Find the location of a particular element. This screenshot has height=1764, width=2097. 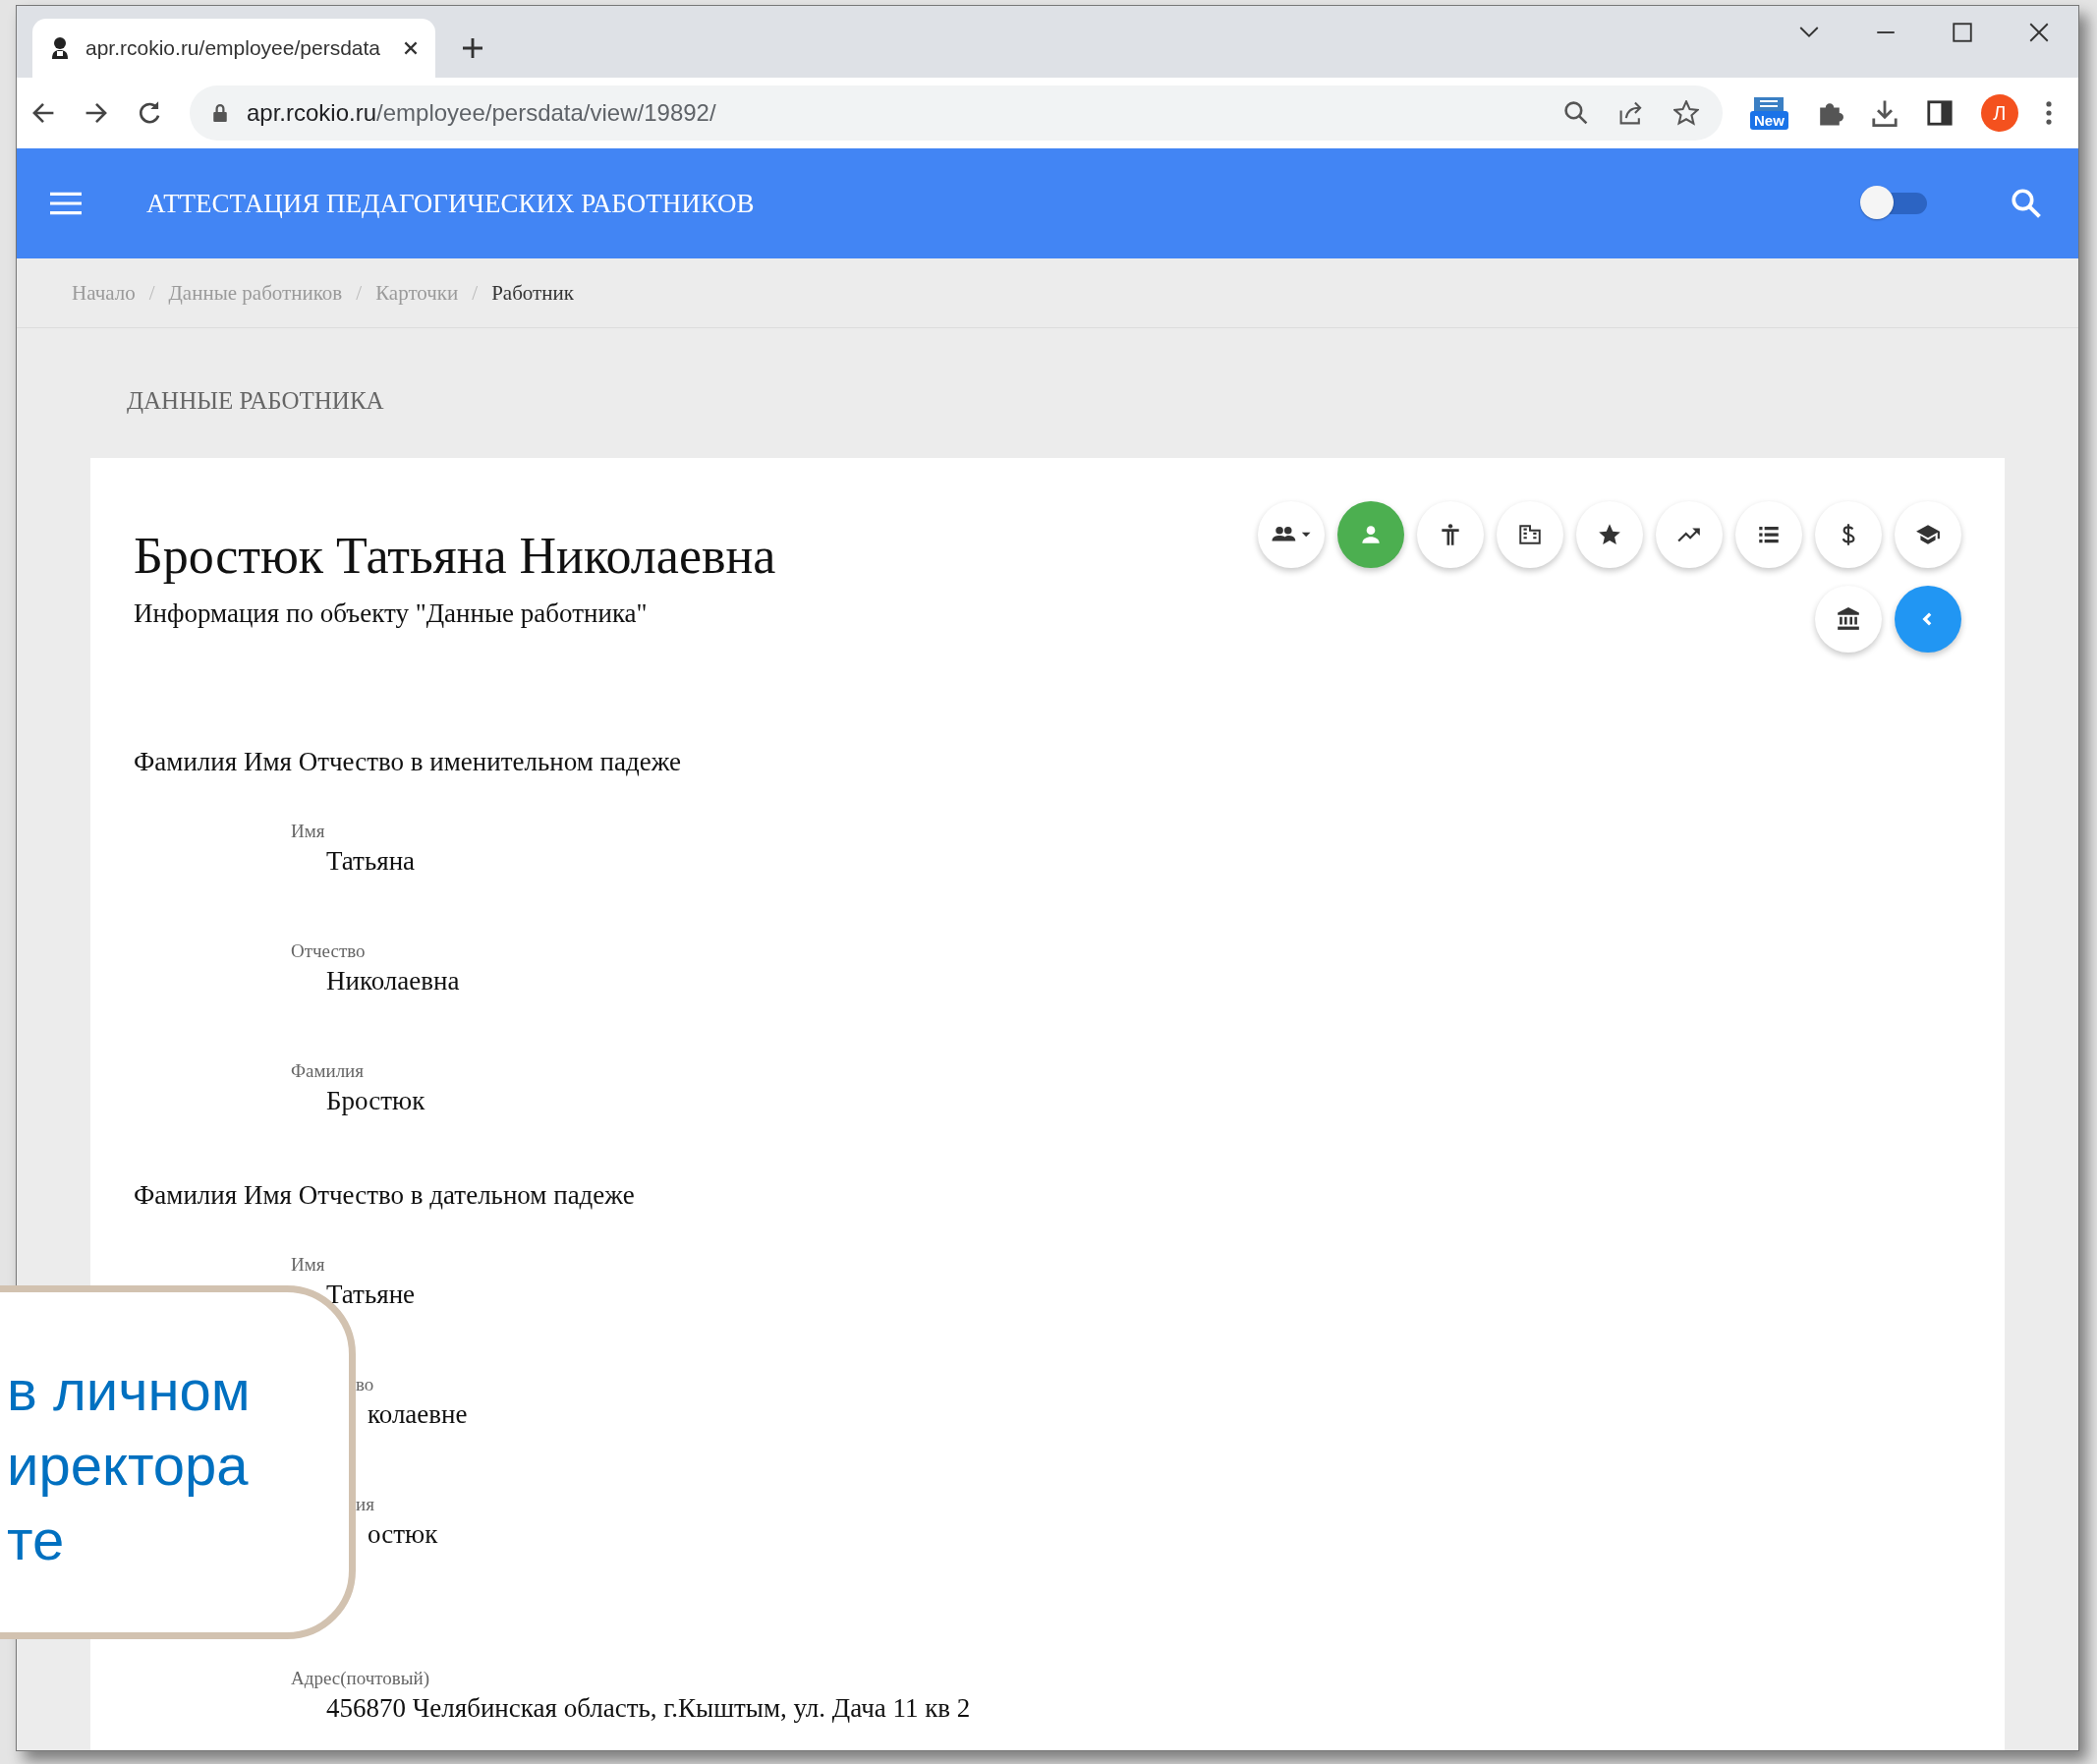

school-button is located at coordinates (1928, 534).